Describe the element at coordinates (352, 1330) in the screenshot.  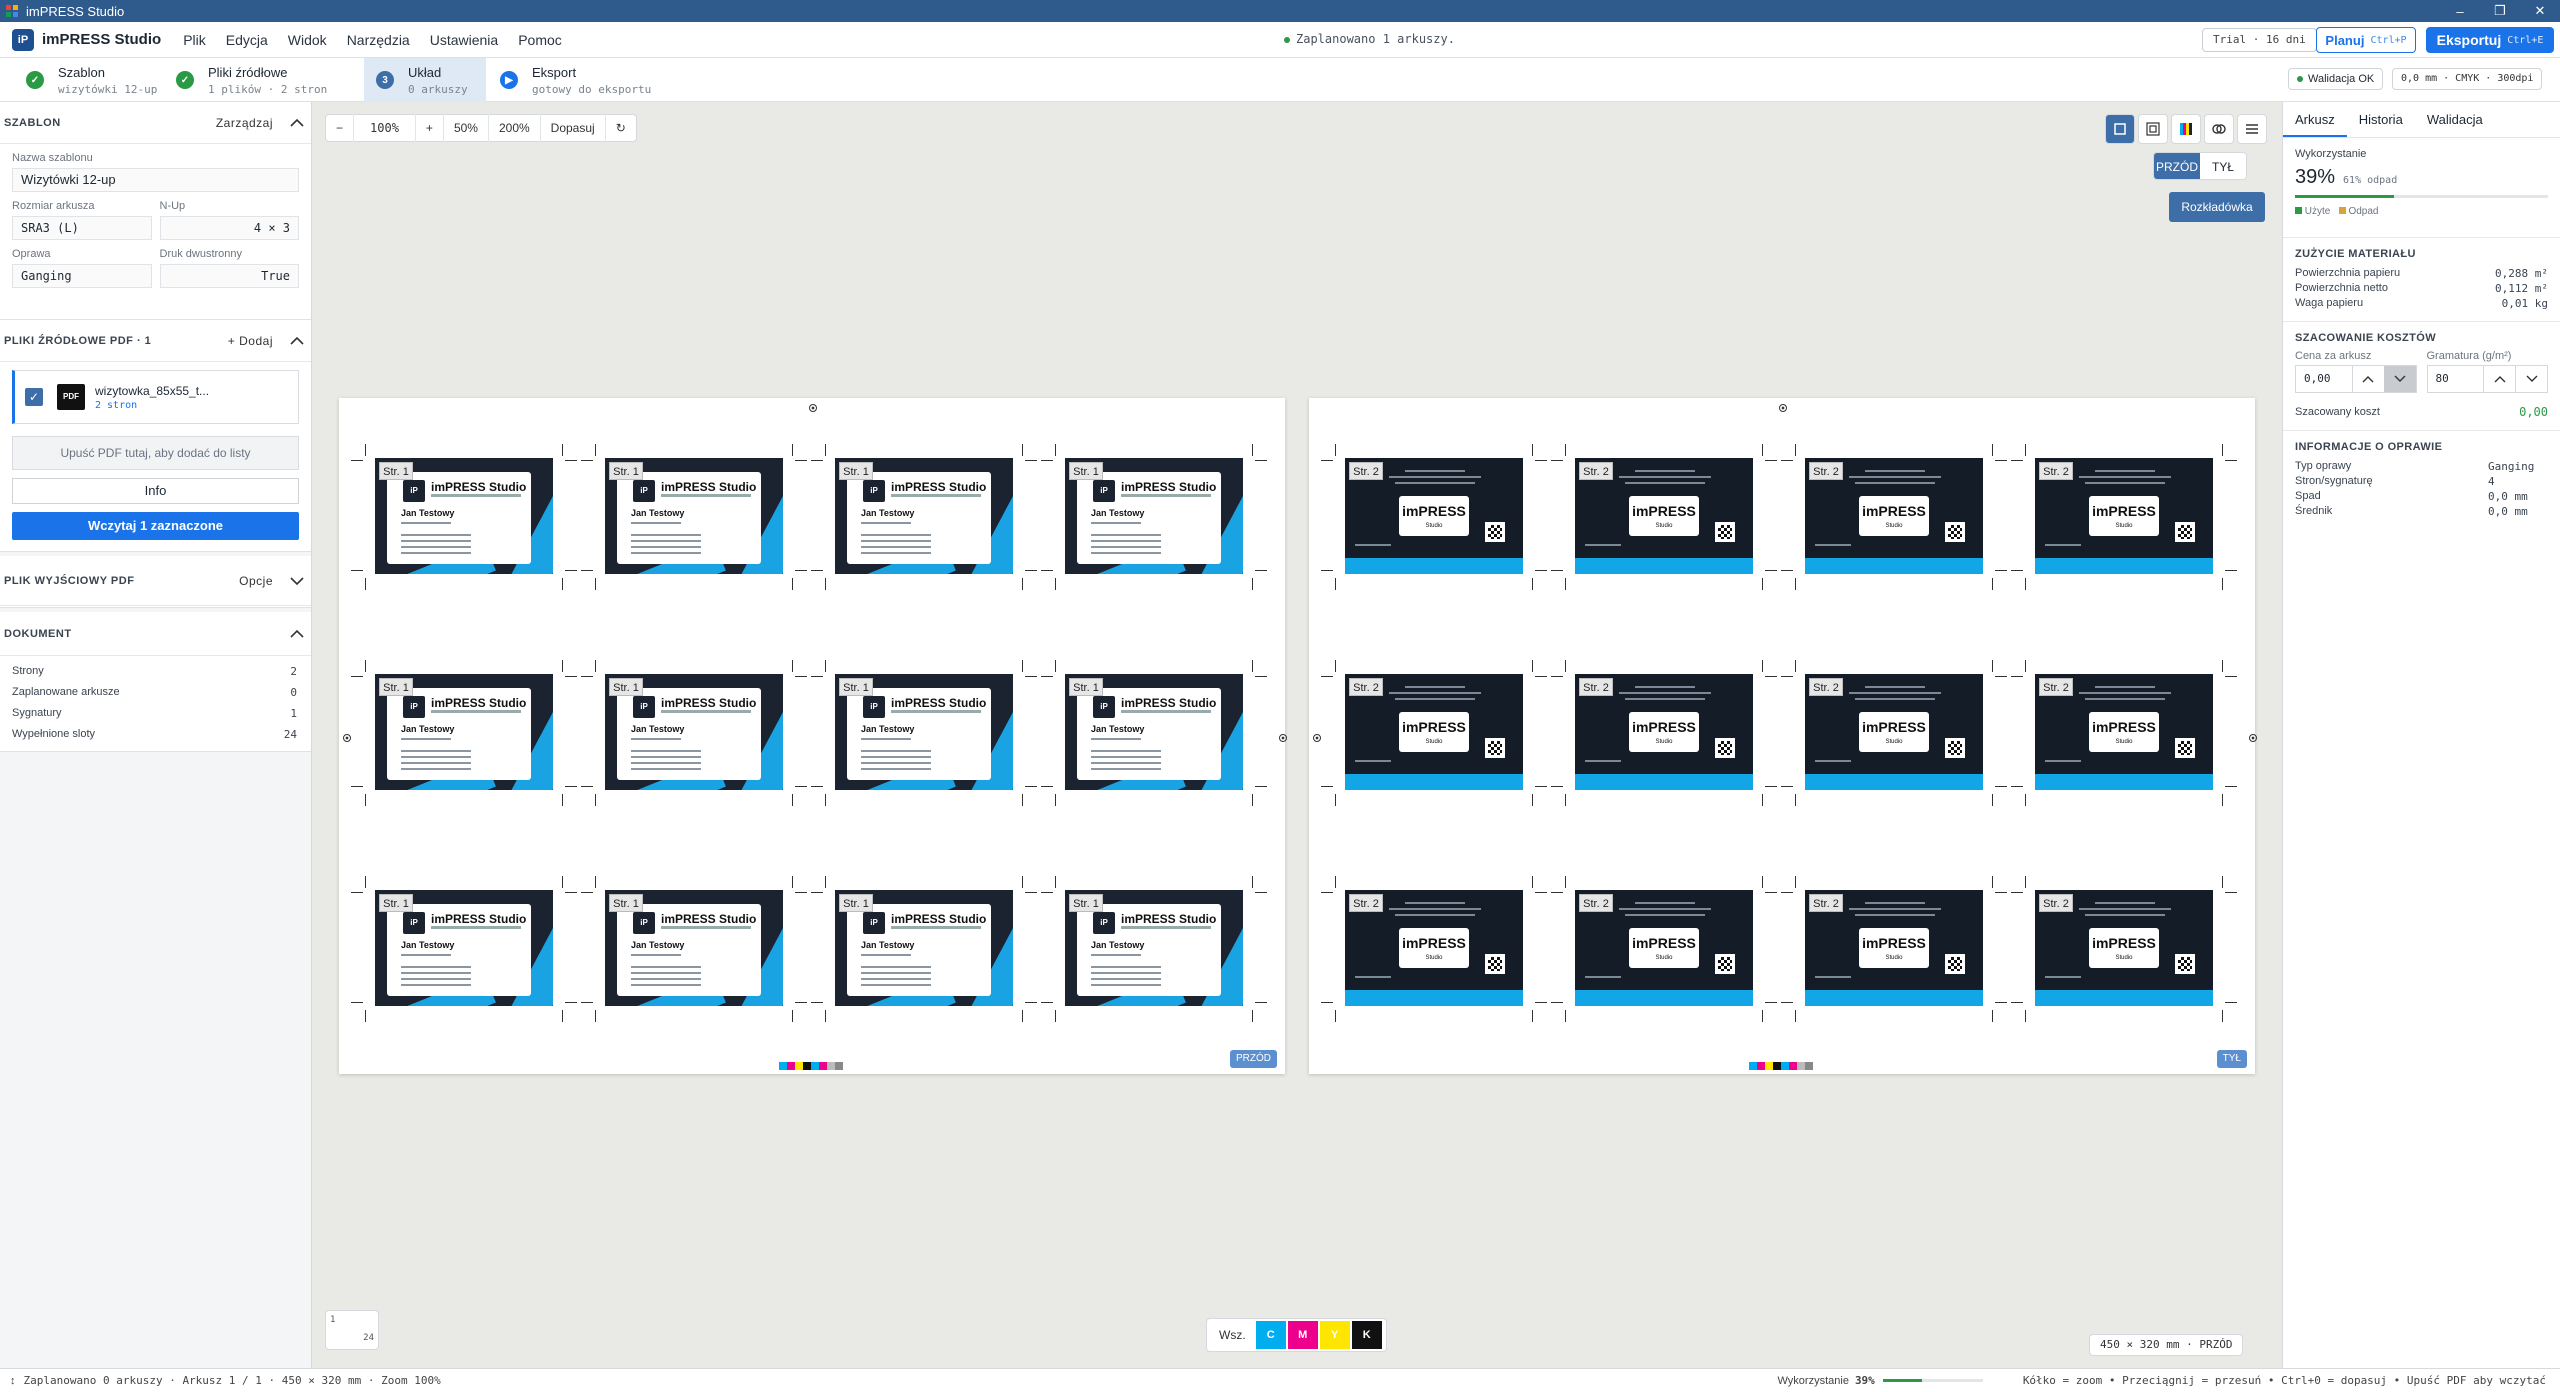
I see `page-thumbnail: 1 24` at that location.